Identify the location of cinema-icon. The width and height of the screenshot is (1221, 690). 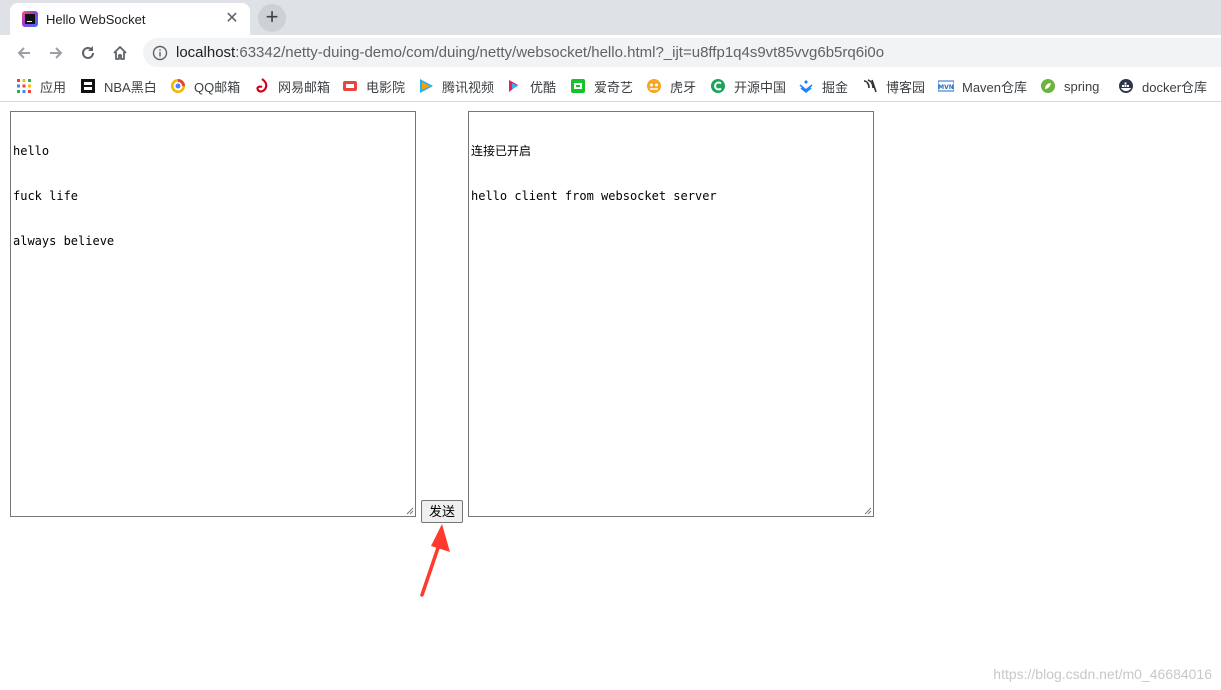
(350, 86).